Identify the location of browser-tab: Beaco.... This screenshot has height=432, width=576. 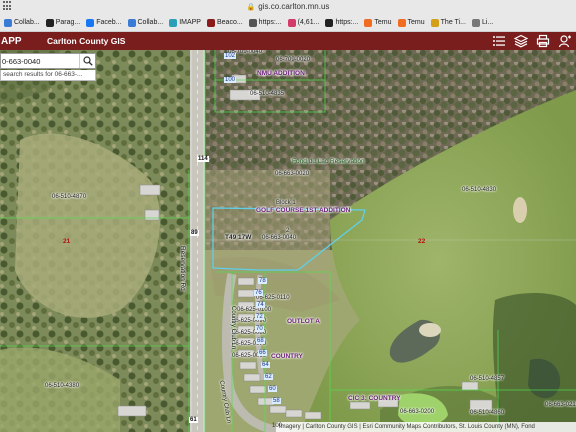
(225, 22).